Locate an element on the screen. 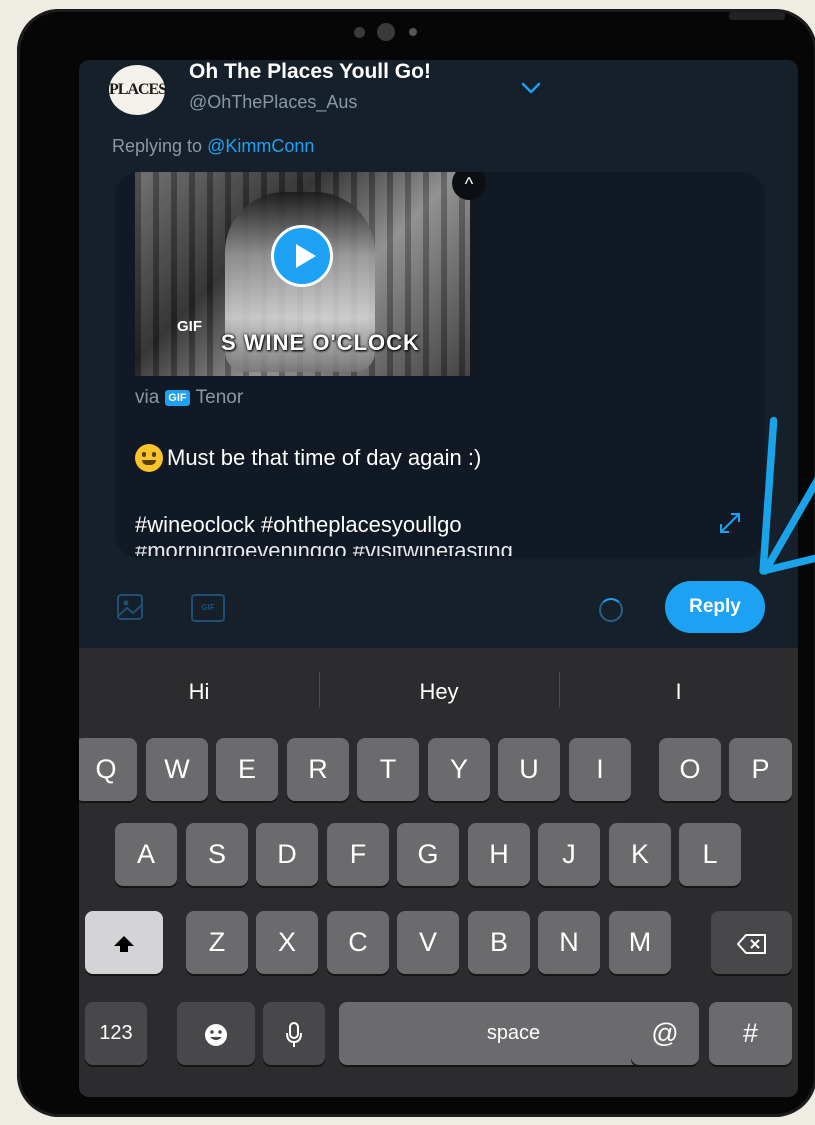 This screenshot has width=815, height=1125. account-name: Oh The Places Youll Go! is located at coordinates (310, 71).